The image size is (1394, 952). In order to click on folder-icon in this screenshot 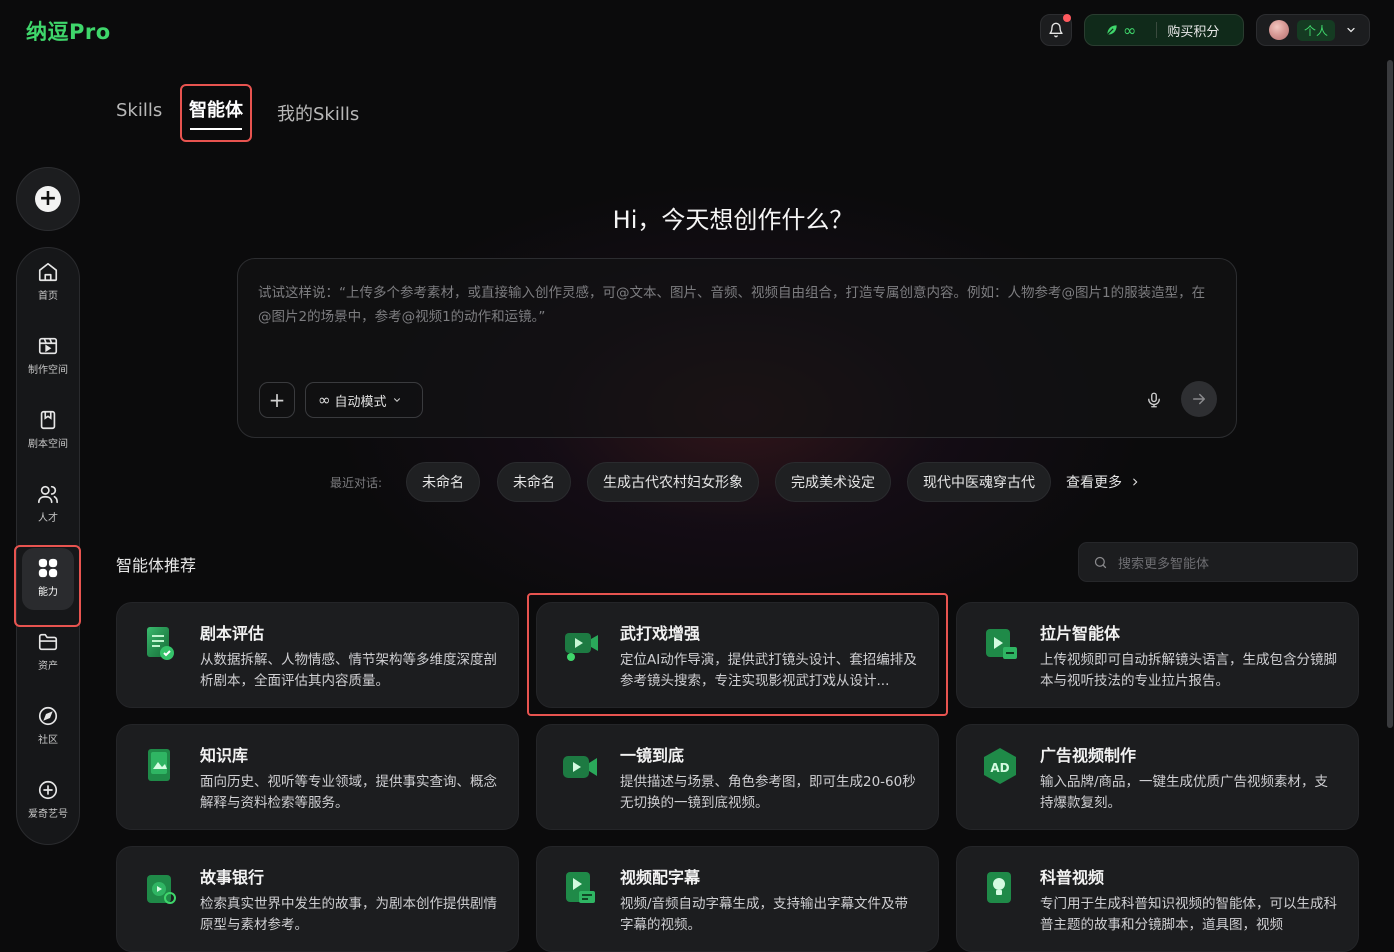, I will do `click(48, 641)`.